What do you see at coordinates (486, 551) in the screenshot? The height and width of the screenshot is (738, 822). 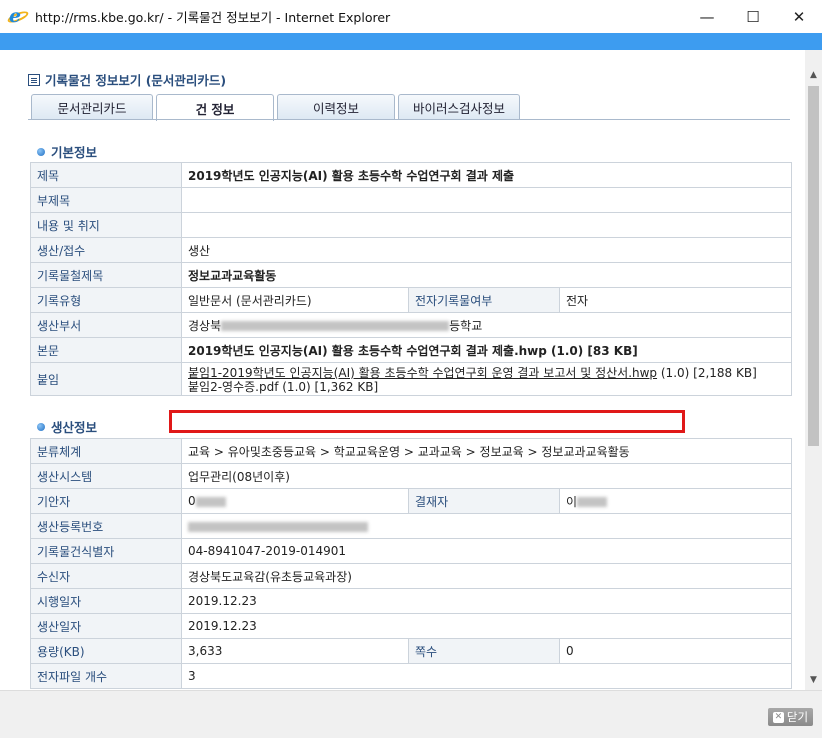 I see `record-id-value: 04-8941047-2019-014901` at bounding box center [486, 551].